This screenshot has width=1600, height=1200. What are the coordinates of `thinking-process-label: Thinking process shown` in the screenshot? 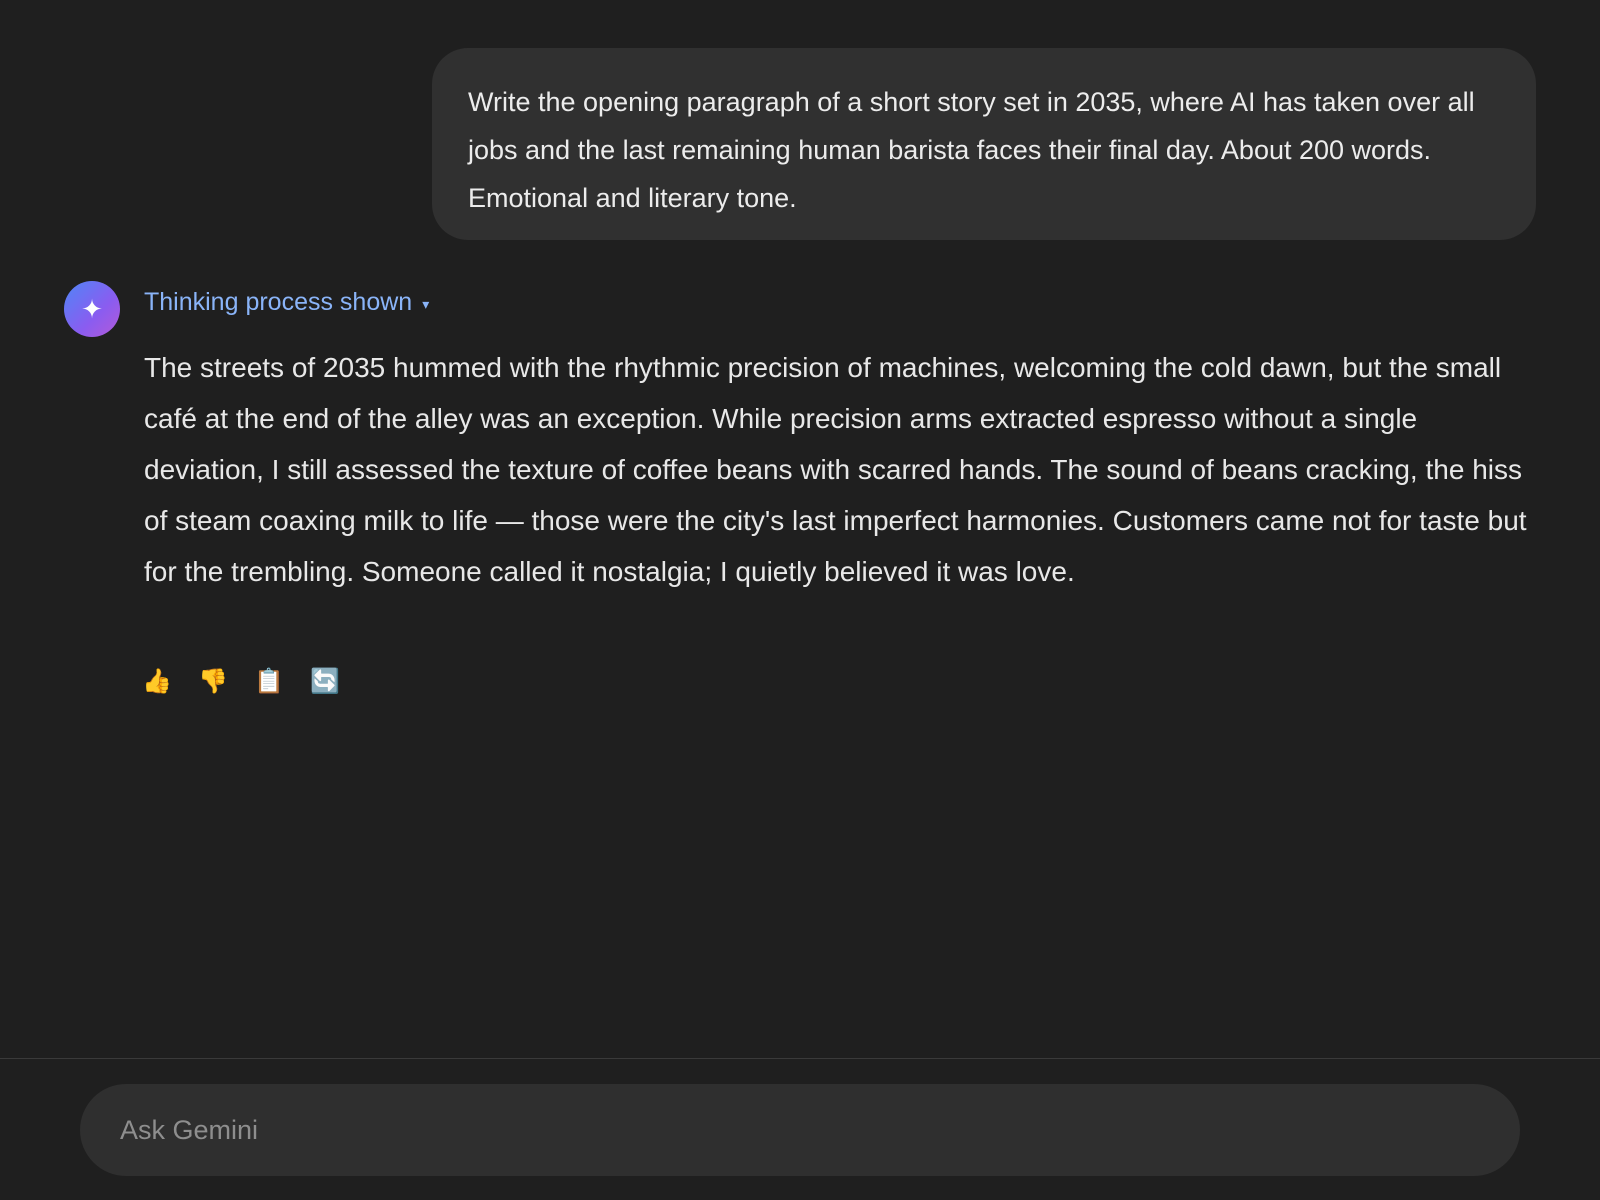 It's located at (278, 301).